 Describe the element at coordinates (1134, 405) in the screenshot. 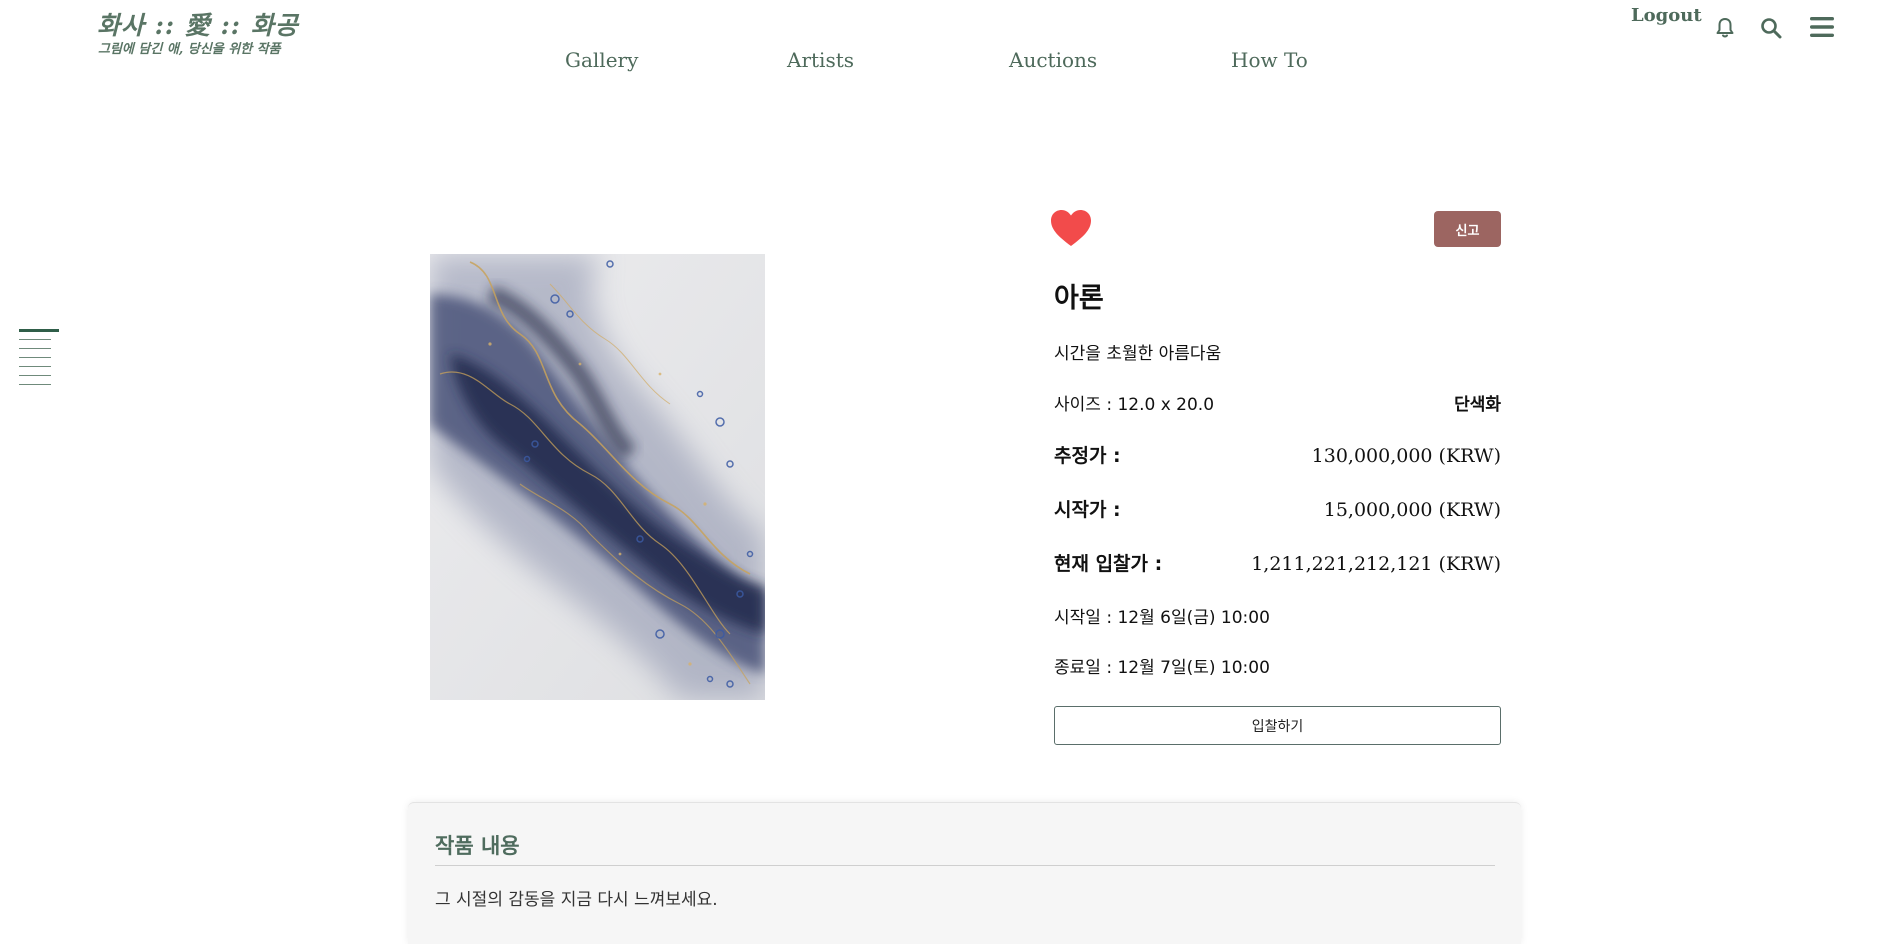

I see `size-label: 사이즈 : 12.0 x 20.0` at that location.